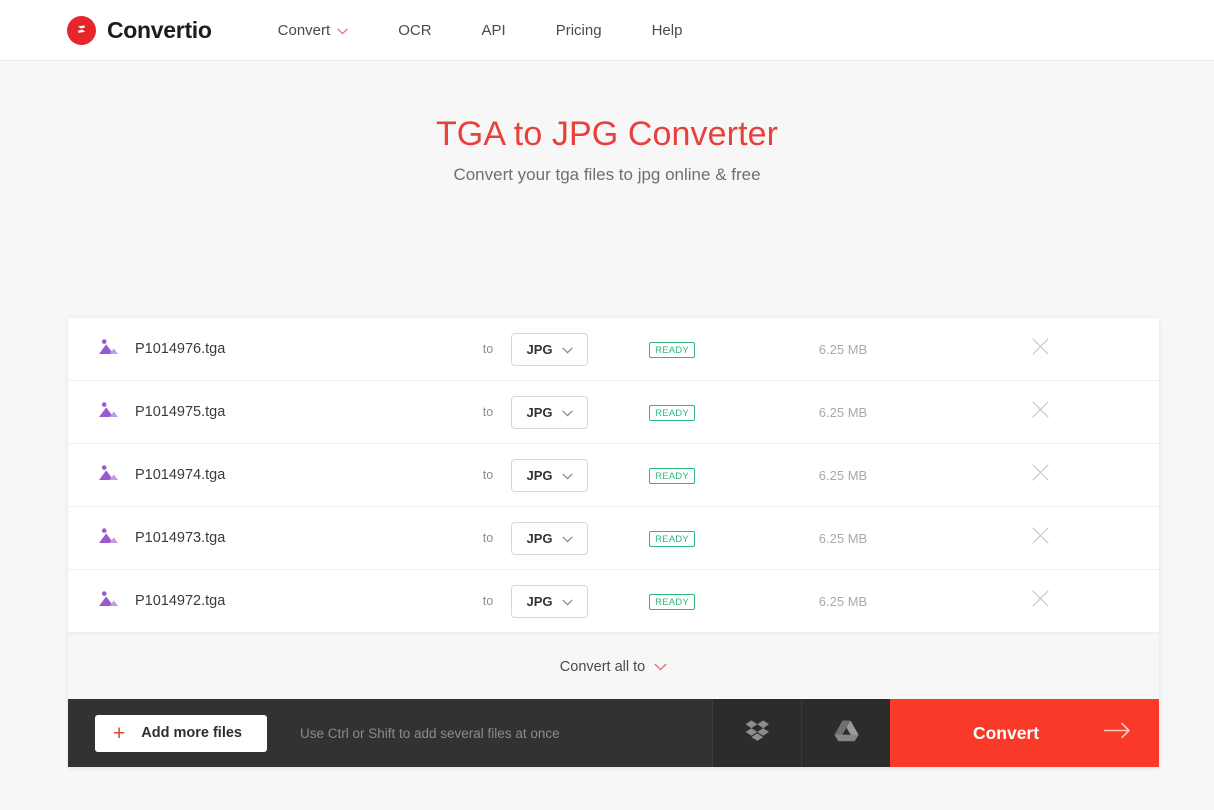  I want to click on table-row: P1014974.tga to JPG READY 6.25 MB, so click(613, 475).